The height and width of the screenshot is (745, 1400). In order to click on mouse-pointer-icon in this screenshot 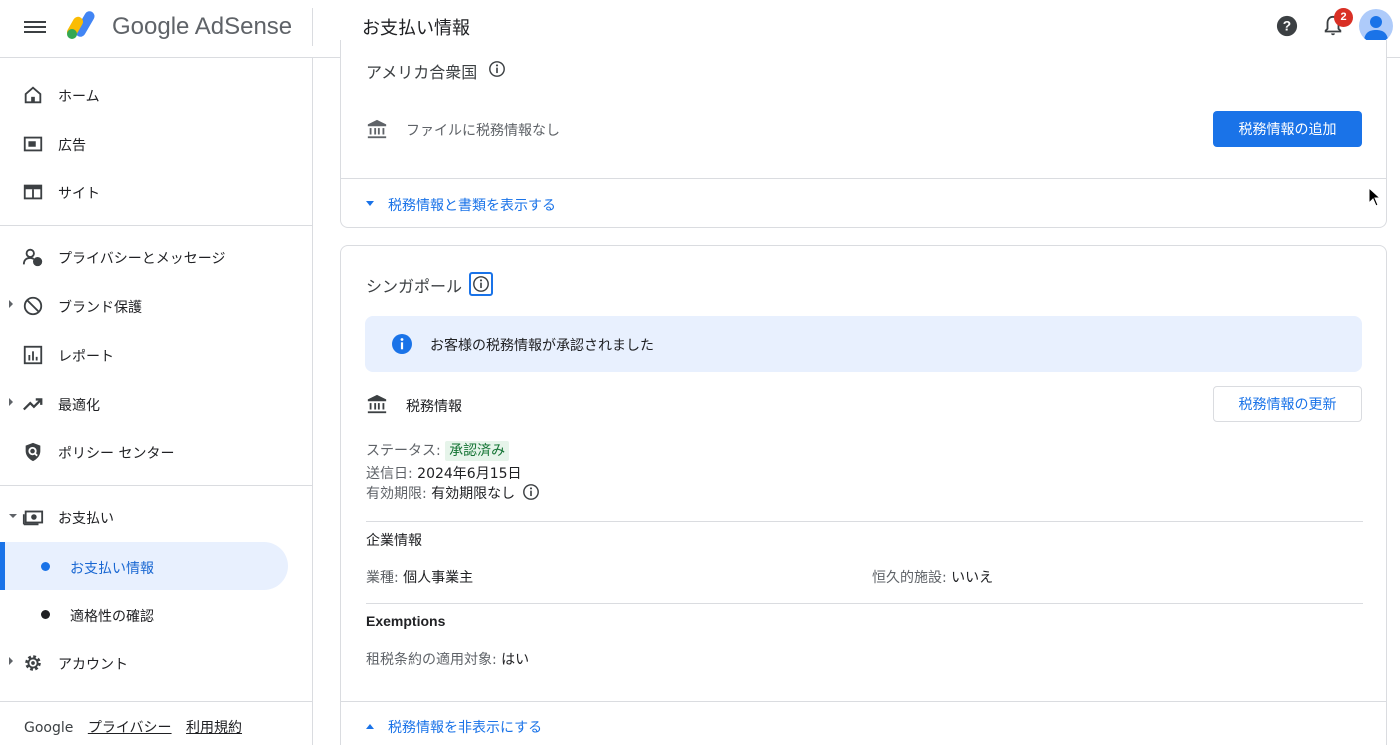, I will do `click(1375, 197)`.